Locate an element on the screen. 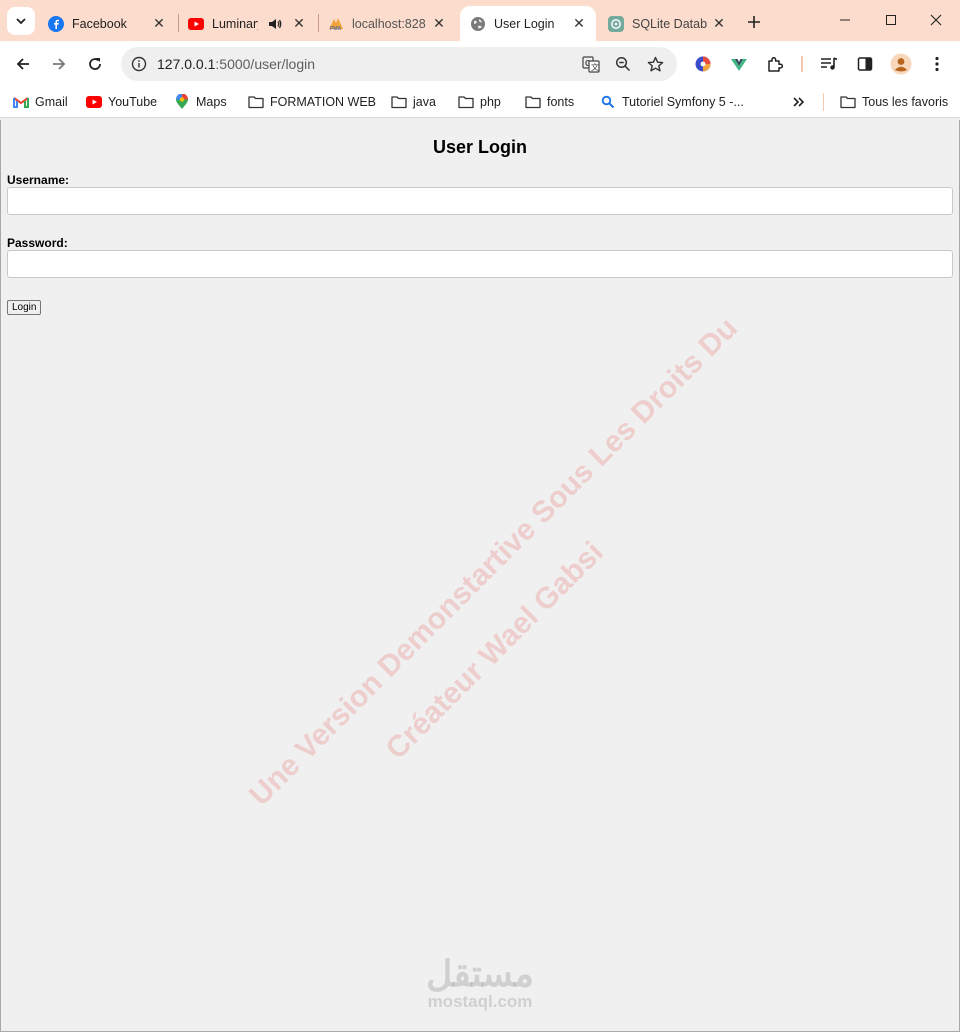 Image resolution: width=960 pixels, height=1032 pixels. bookmark-label: FORMATION WEB is located at coordinates (323, 102).